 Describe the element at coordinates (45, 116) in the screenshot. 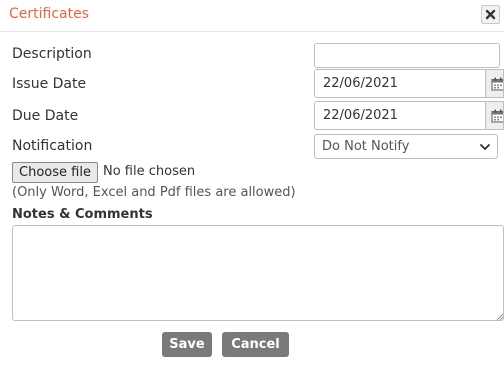

I see `due-date-label: Due Date` at that location.